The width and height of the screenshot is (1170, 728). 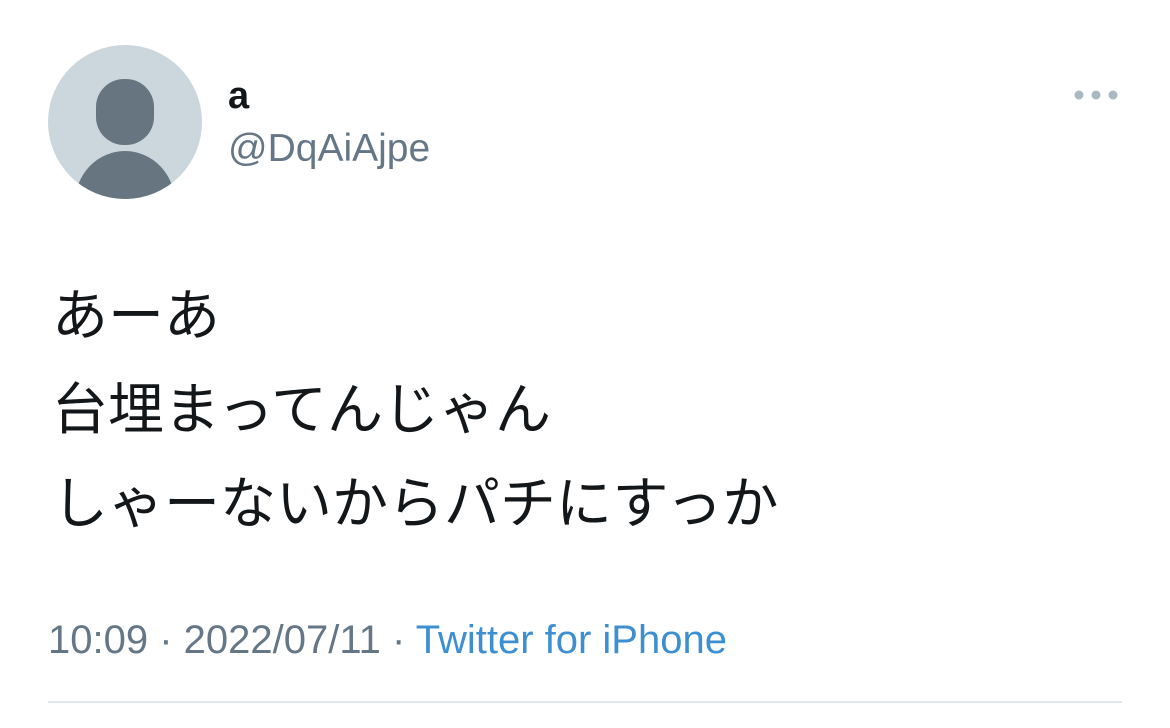 I want to click on tweet-metadata: 10:09 · 2022/07/11 · Twitter for iPhone, so click(x=387, y=640).